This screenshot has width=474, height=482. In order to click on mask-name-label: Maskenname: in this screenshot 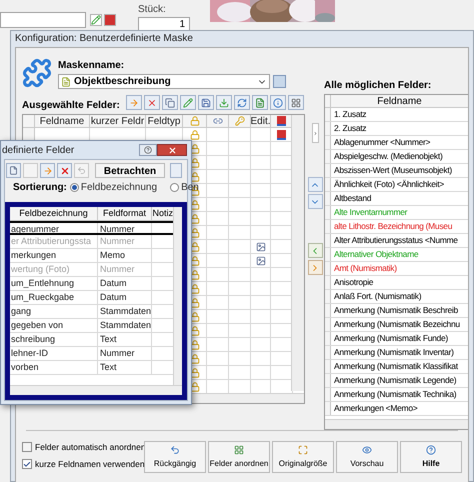, I will do `click(92, 66)`.